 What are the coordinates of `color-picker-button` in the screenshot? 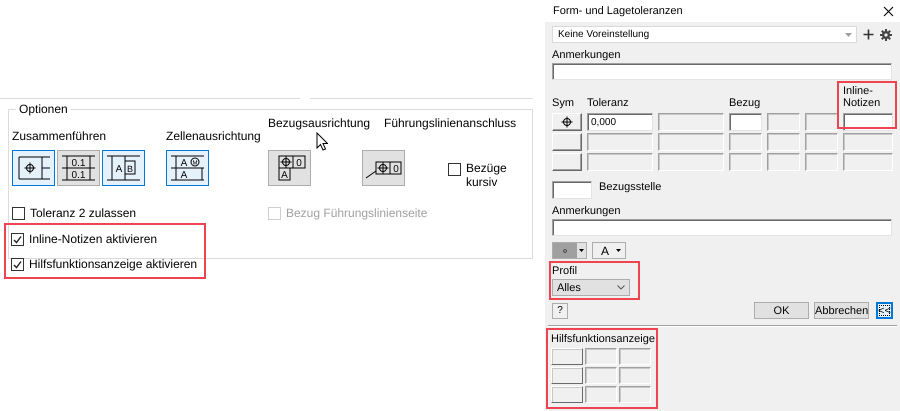 It's located at (569, 250).